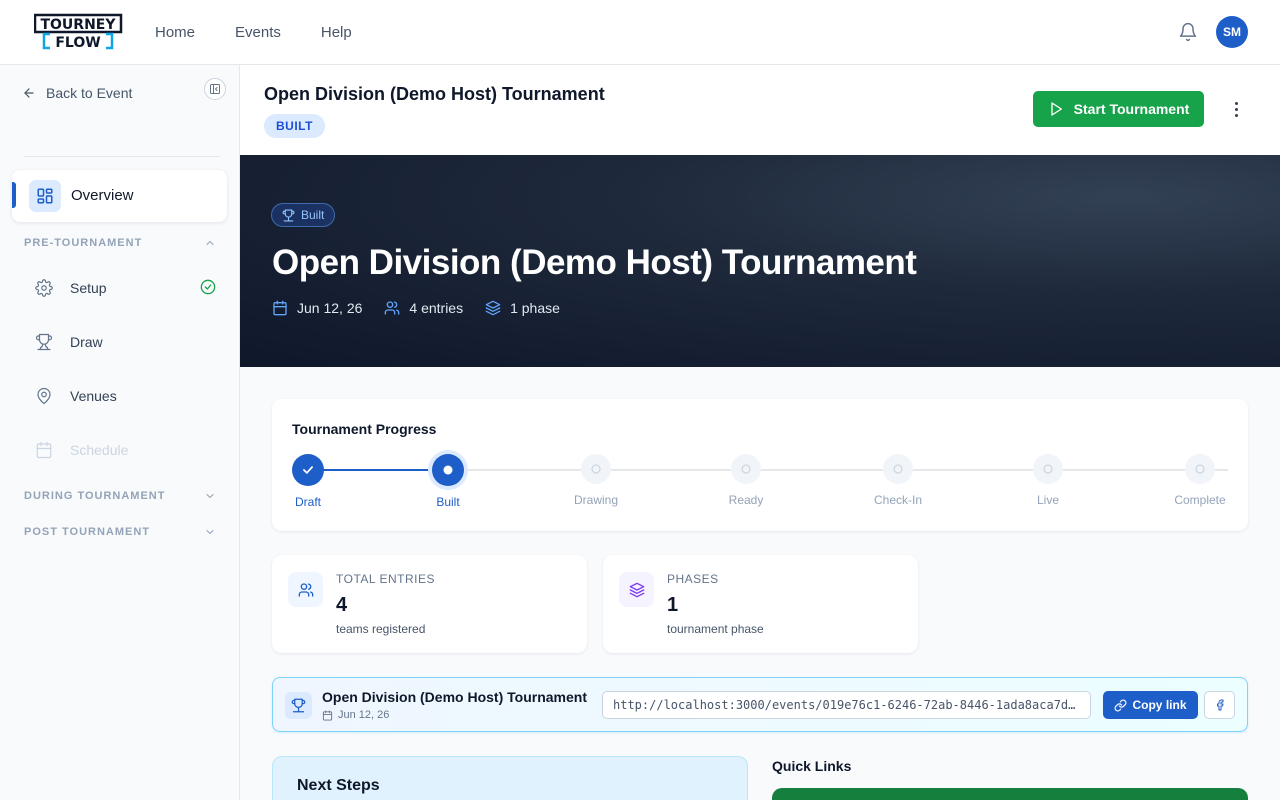 This screenshot has height=800, width=1280. What do you see at coordinates (78, 25) in the screenshot?
I see `svg-text: TOURNEY` at bounding box center [78, 25].